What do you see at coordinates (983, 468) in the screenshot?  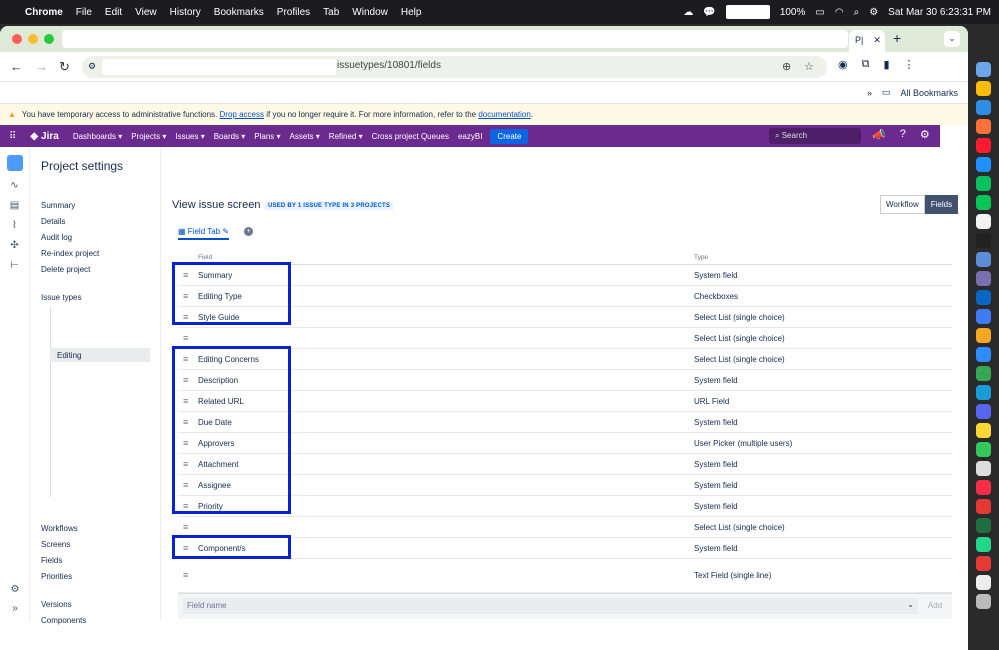 I see `tableplus-icon` at bounding box center [983, 468].